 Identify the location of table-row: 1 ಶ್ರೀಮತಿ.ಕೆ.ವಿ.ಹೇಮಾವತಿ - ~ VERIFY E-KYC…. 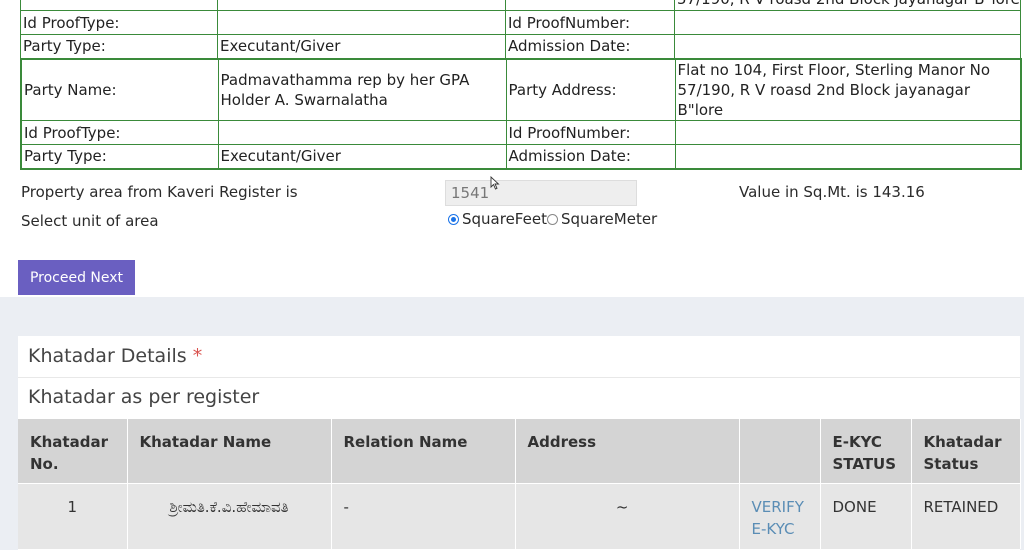
(519, 515).